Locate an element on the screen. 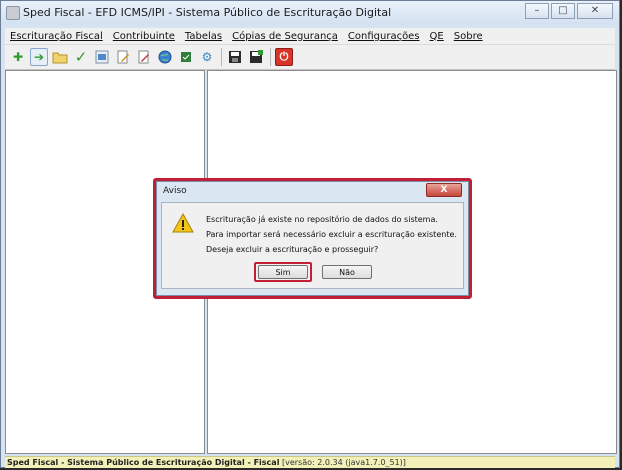 The image size is (622, 470). tools-icon: ⚙ is located at coordinates (207, 57).